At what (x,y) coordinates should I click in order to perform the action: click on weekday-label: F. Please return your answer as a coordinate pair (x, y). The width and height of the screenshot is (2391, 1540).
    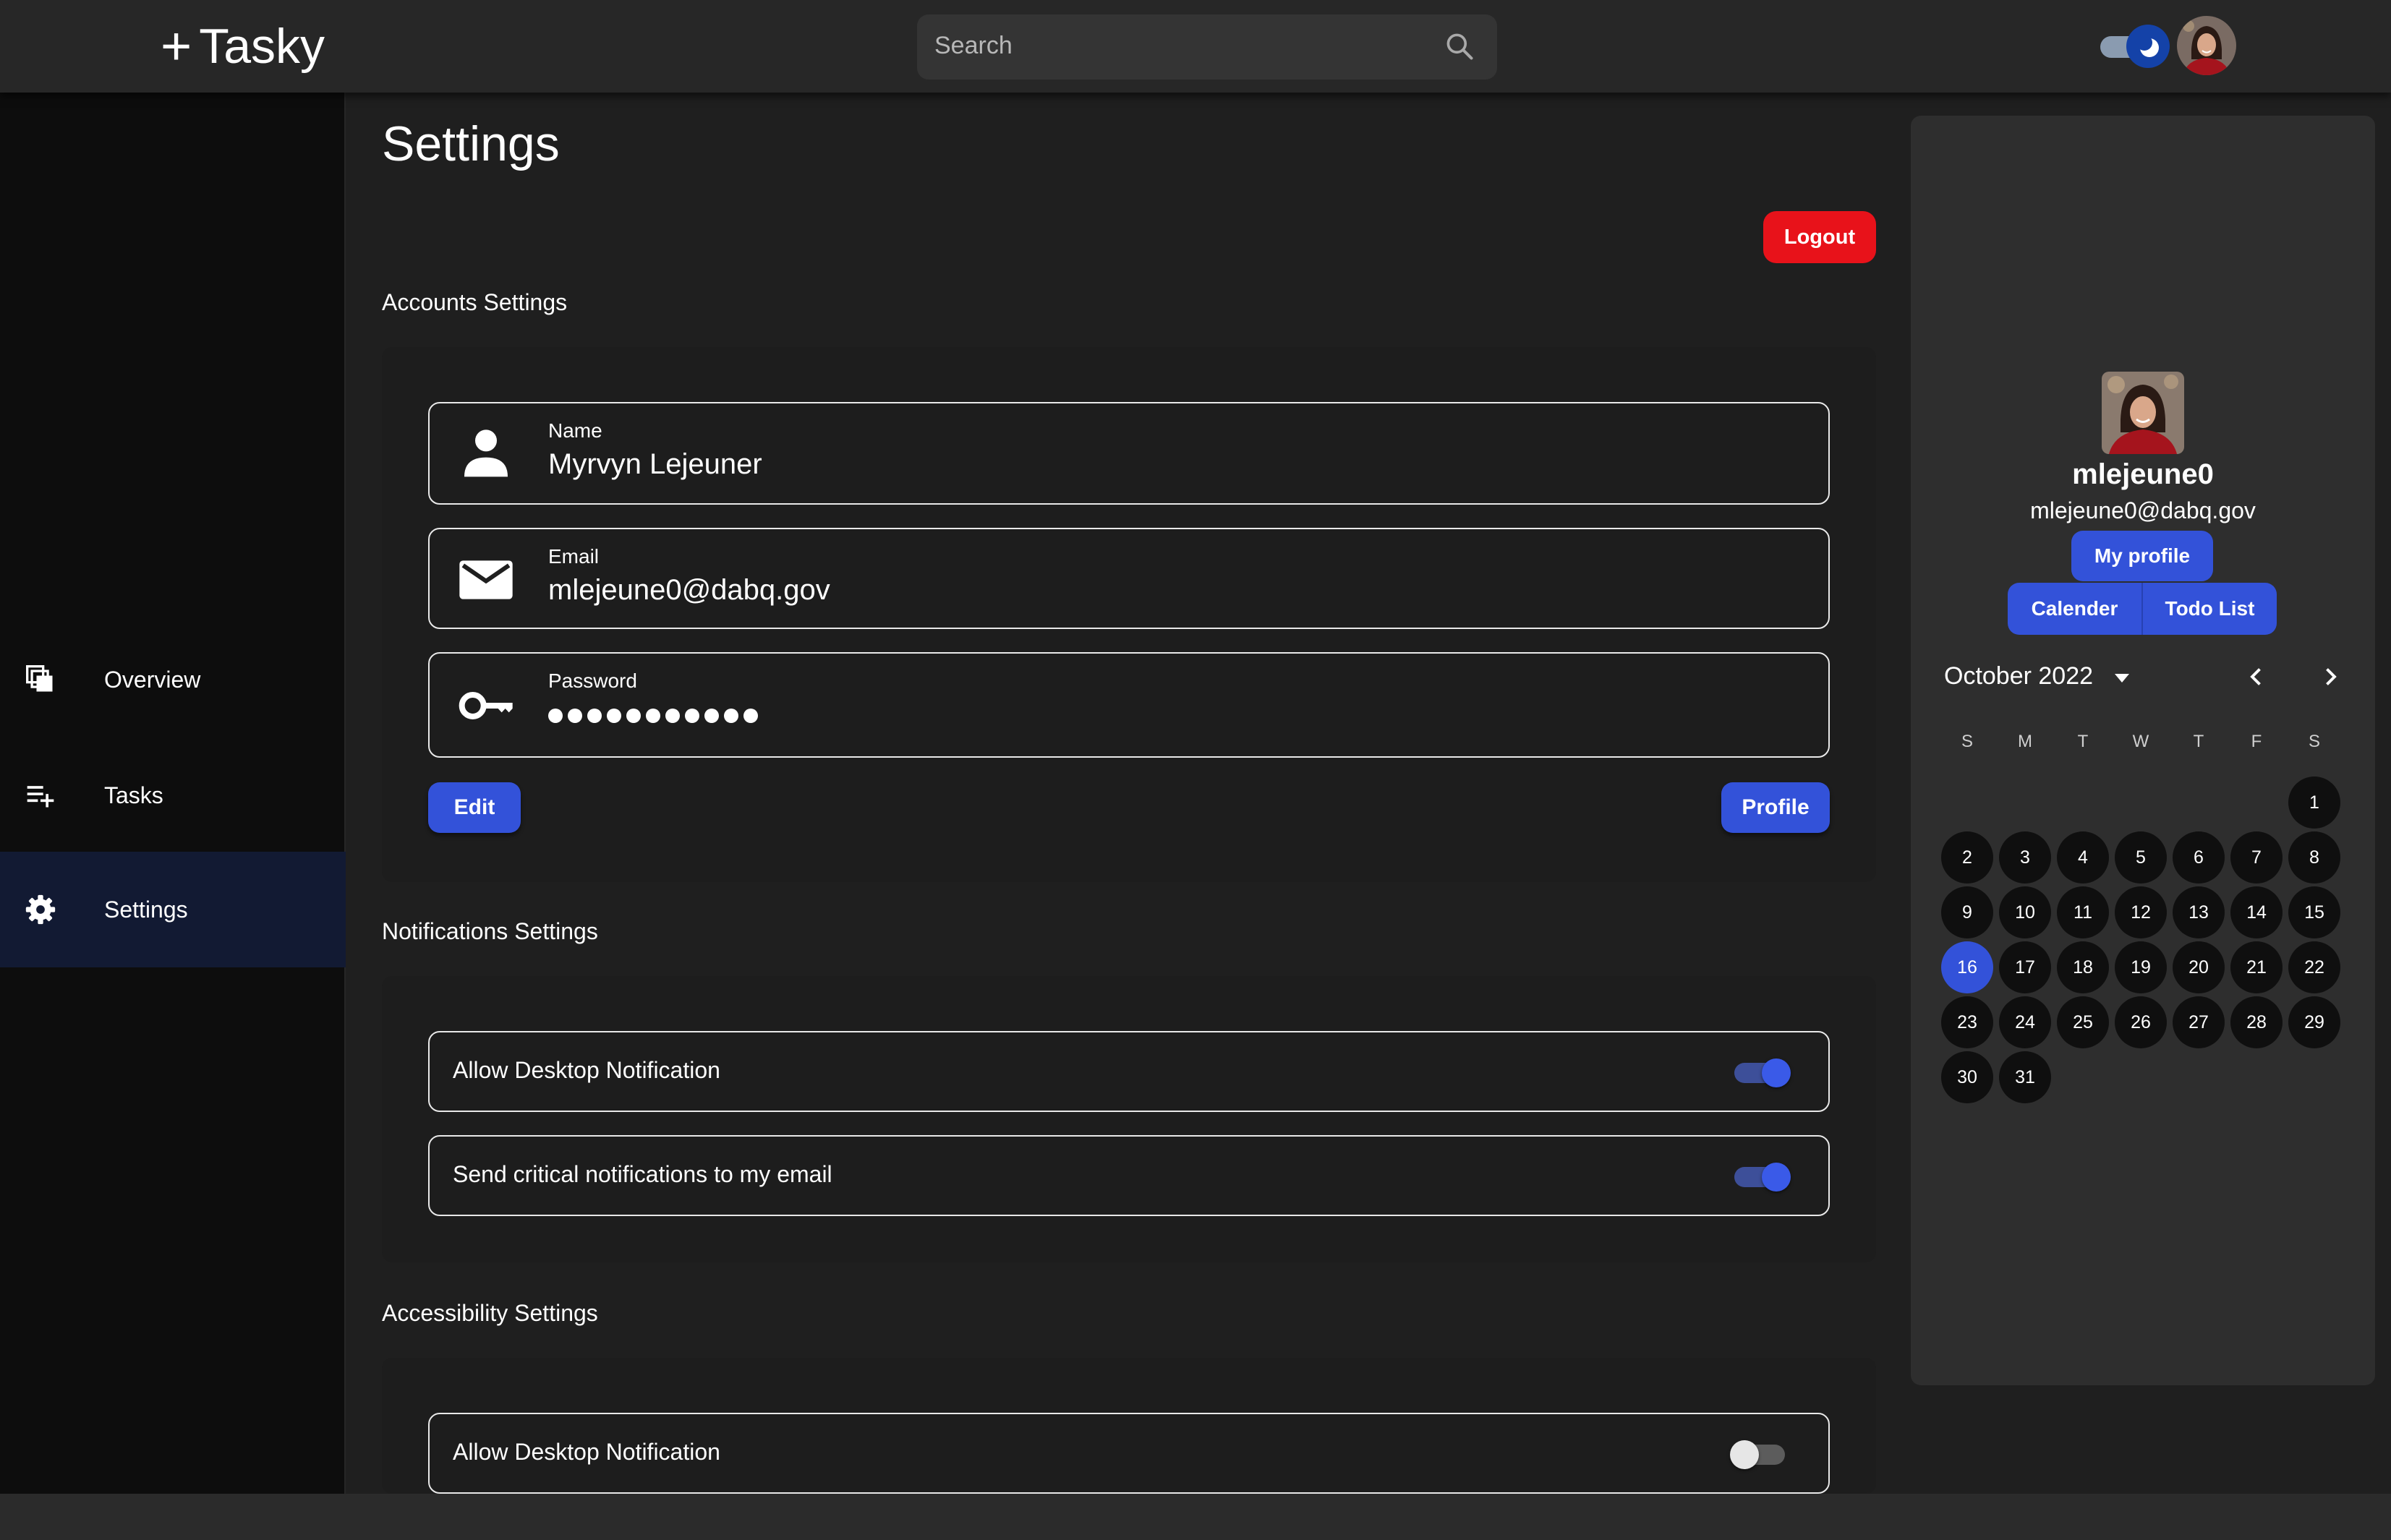
    Looking at the image, I should click on (2256, 742).